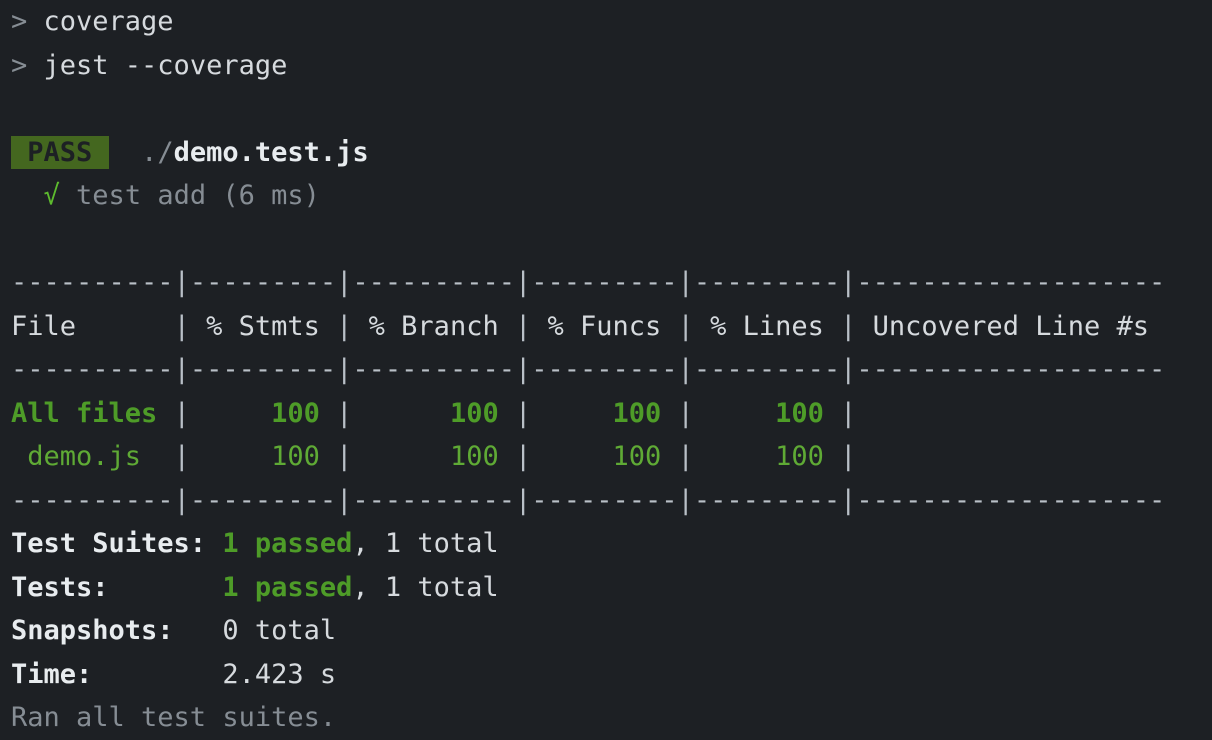 This screenshot has width=1212, height=740. I want to click on summary-footer: Ran all test suites., so click(606, 718).